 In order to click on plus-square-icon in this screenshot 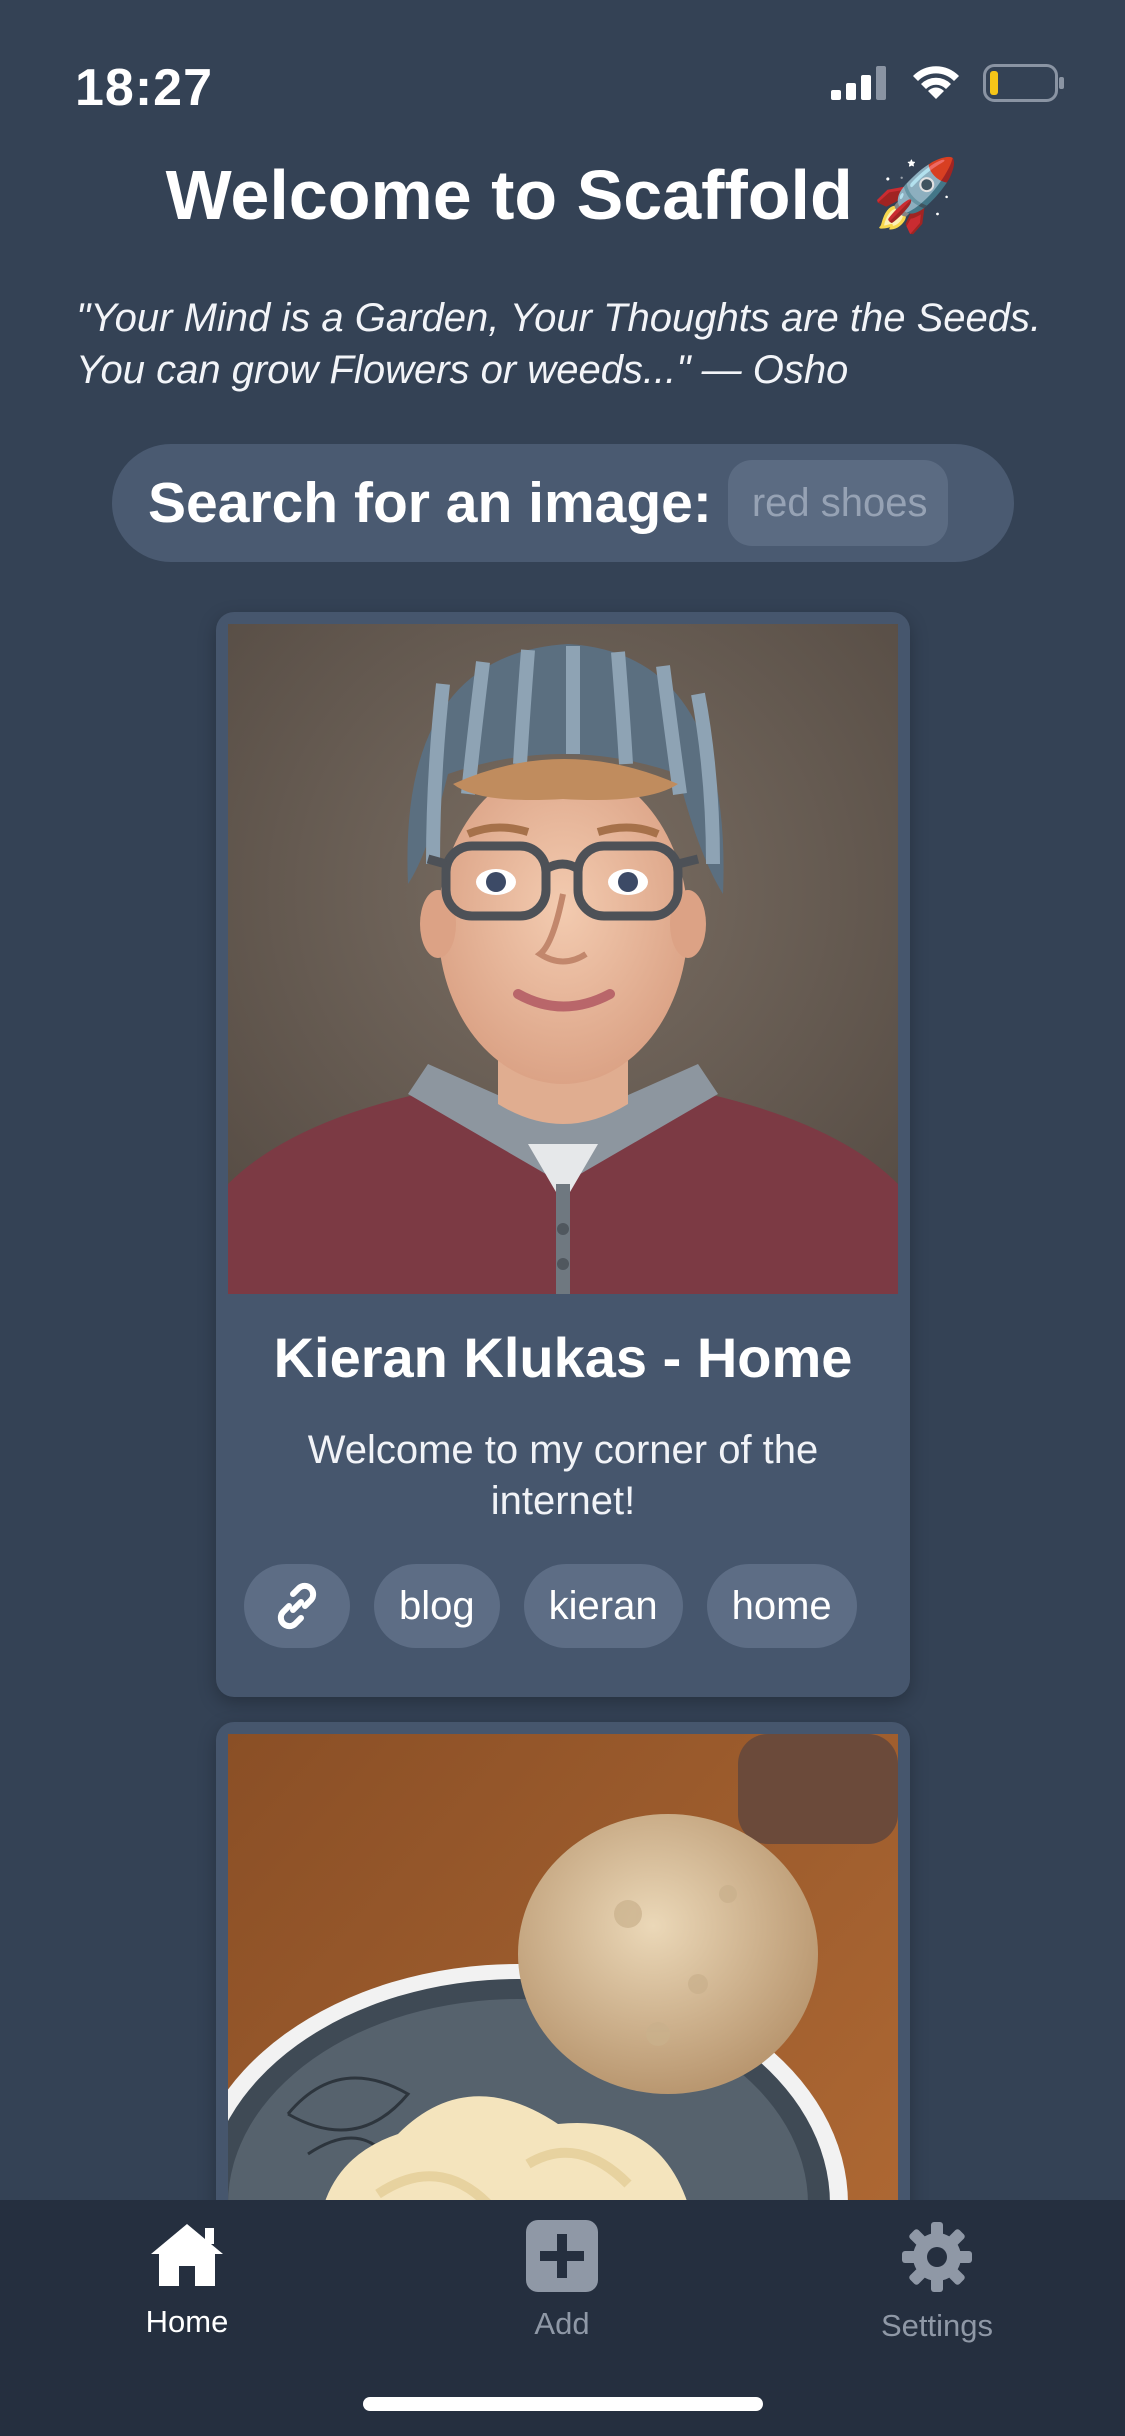, I will do `click(562, 2256)`.